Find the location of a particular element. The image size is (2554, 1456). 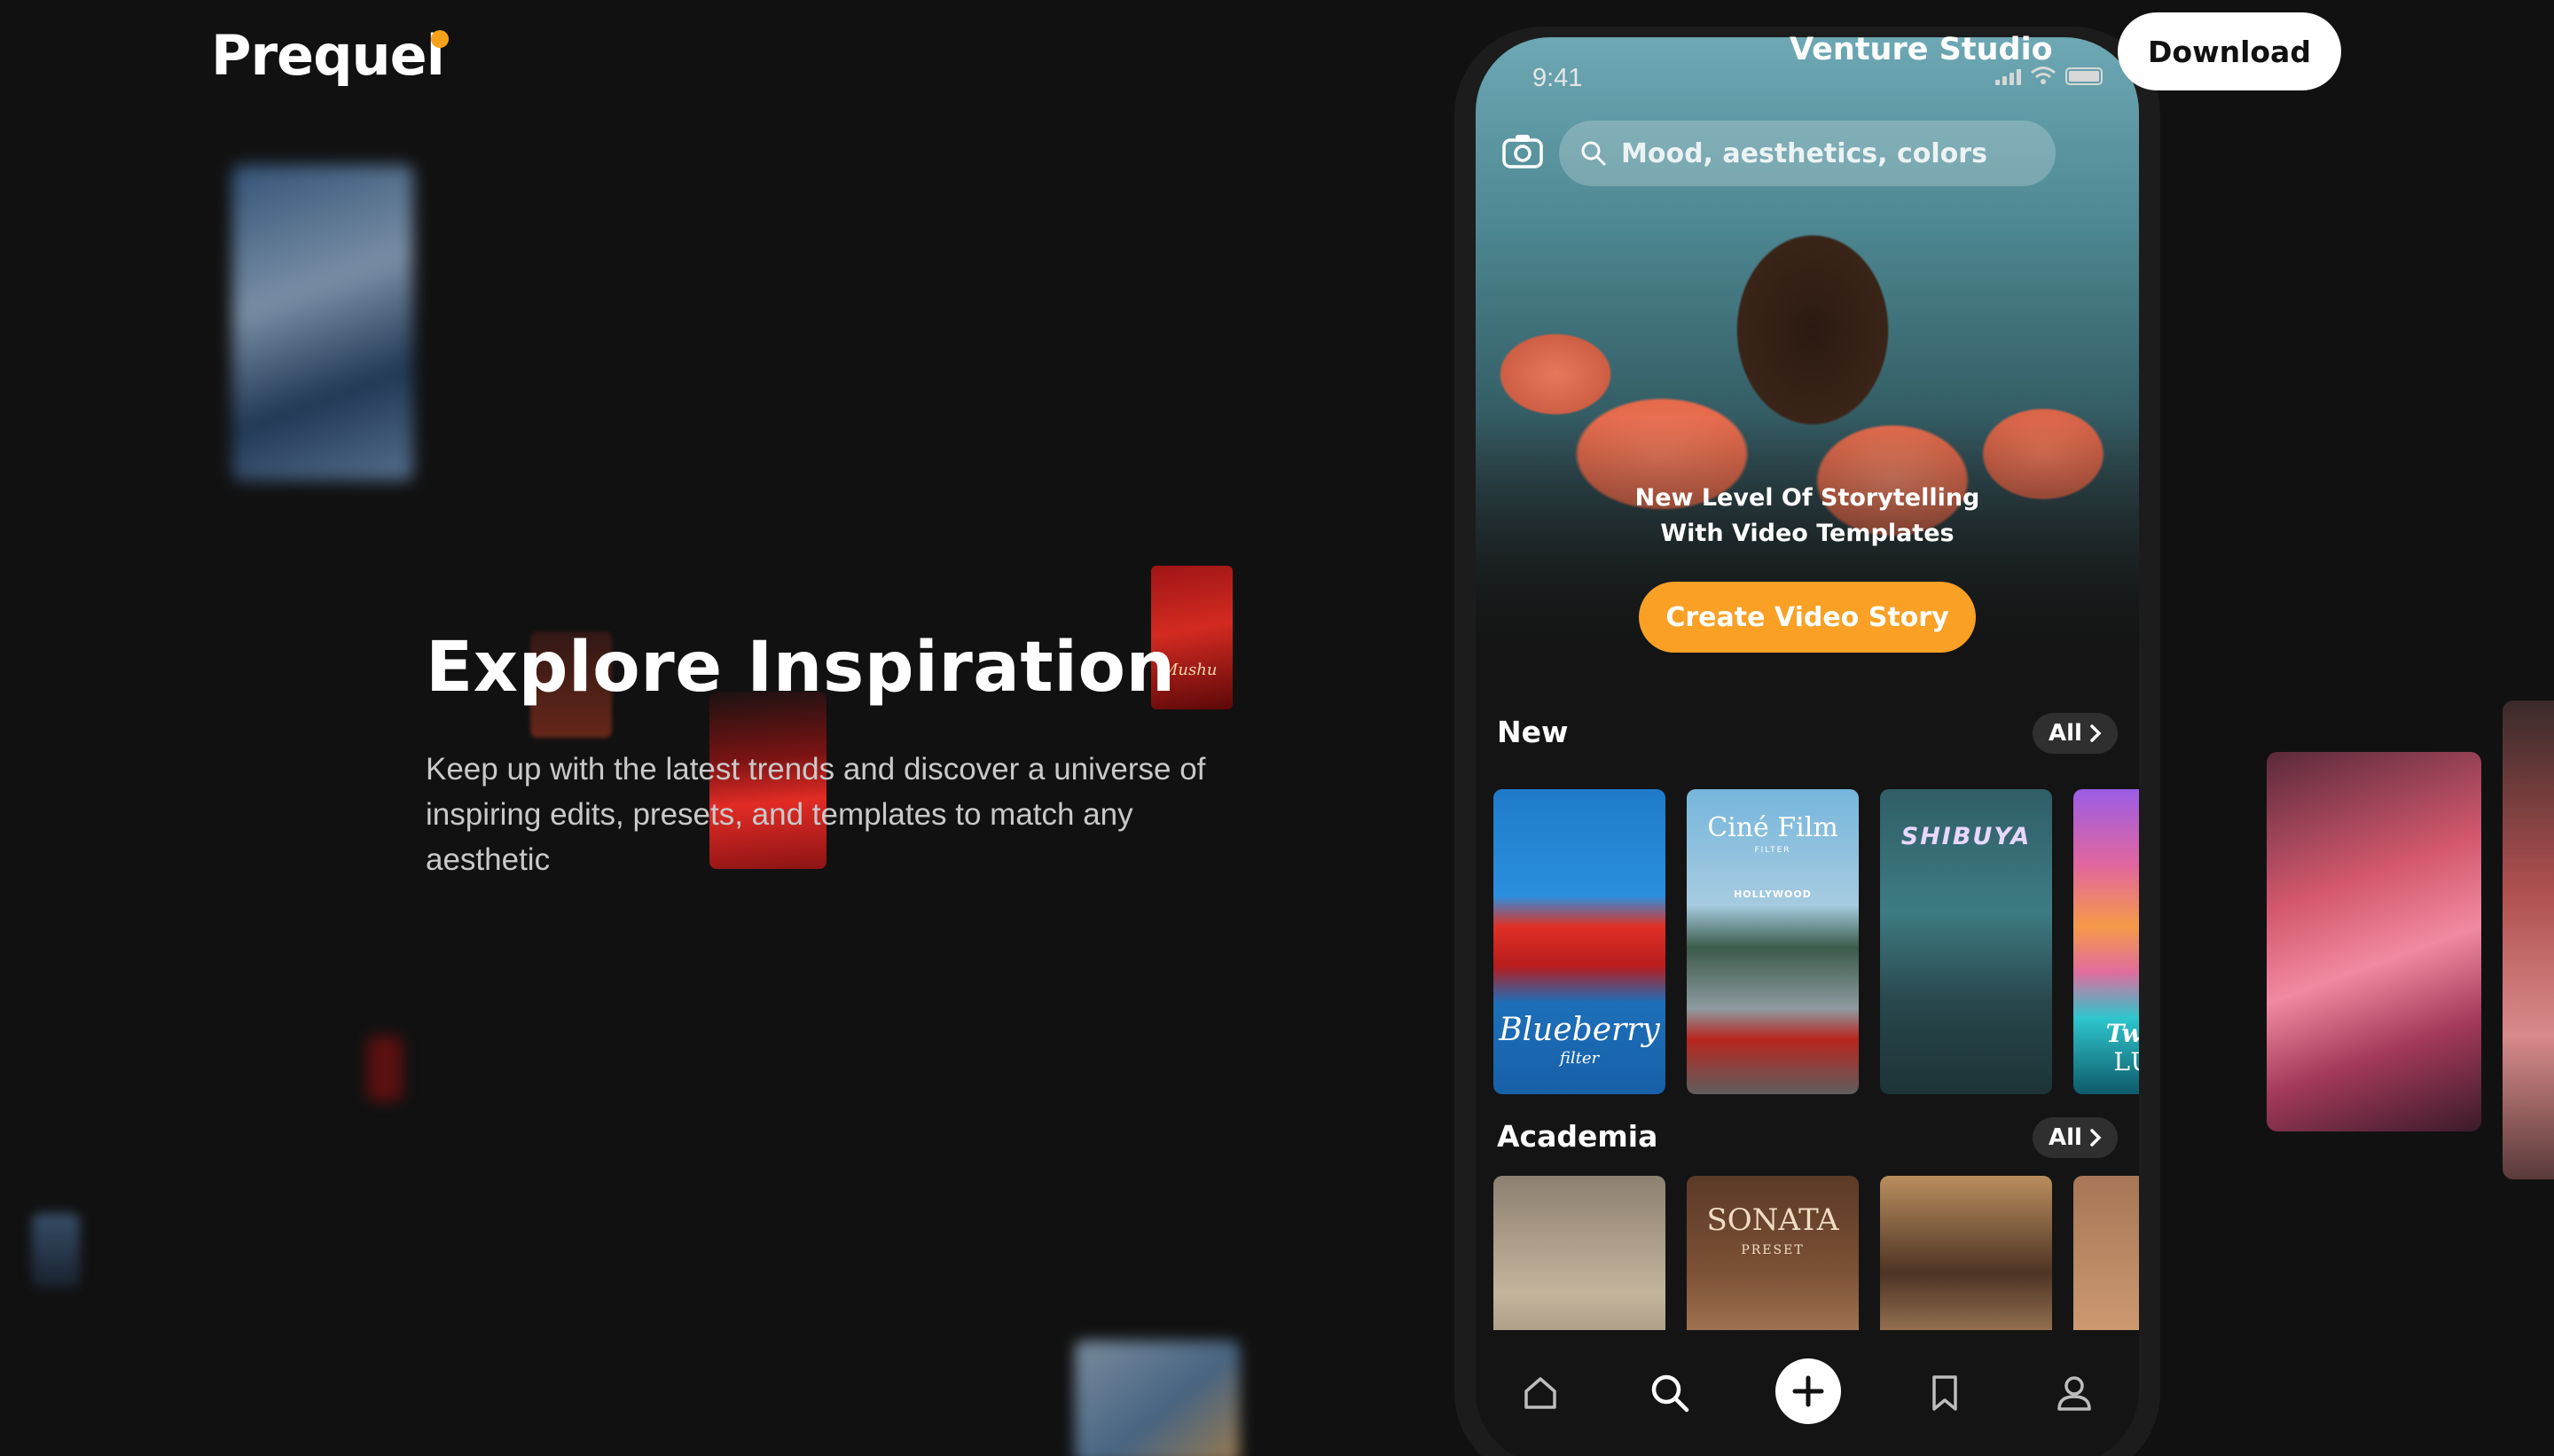

nav-search is located at coordinates (1670, 1393).